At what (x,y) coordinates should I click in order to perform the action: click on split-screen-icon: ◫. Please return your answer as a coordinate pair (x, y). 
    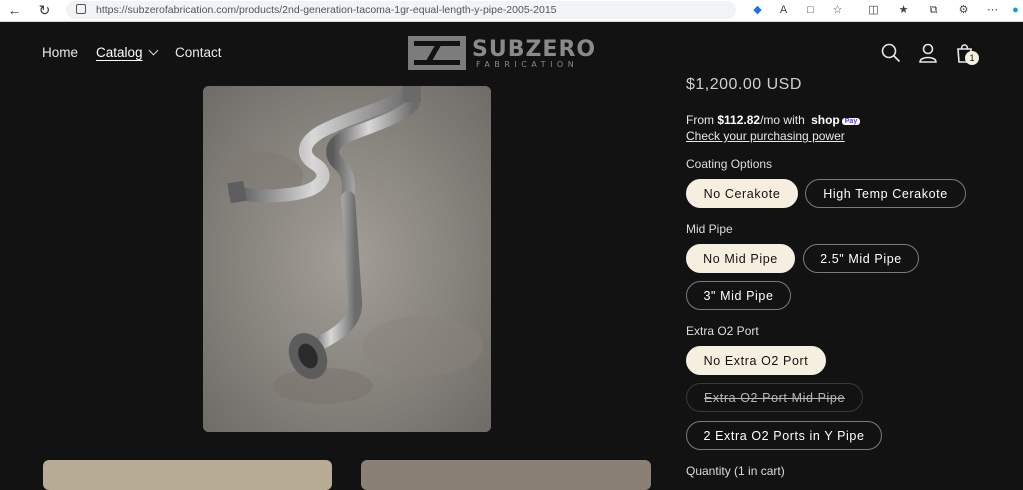
    Looking at the image, I should click on (873, 10).